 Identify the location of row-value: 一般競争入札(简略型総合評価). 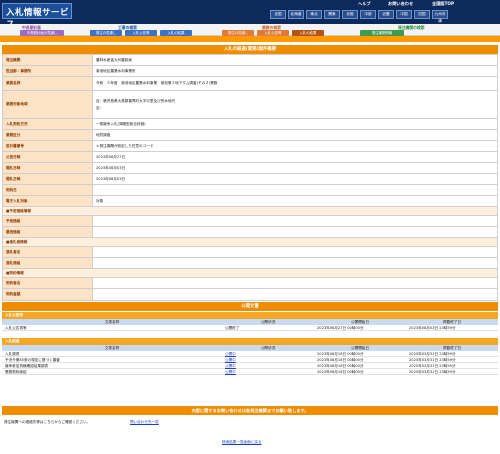
(121, 123).